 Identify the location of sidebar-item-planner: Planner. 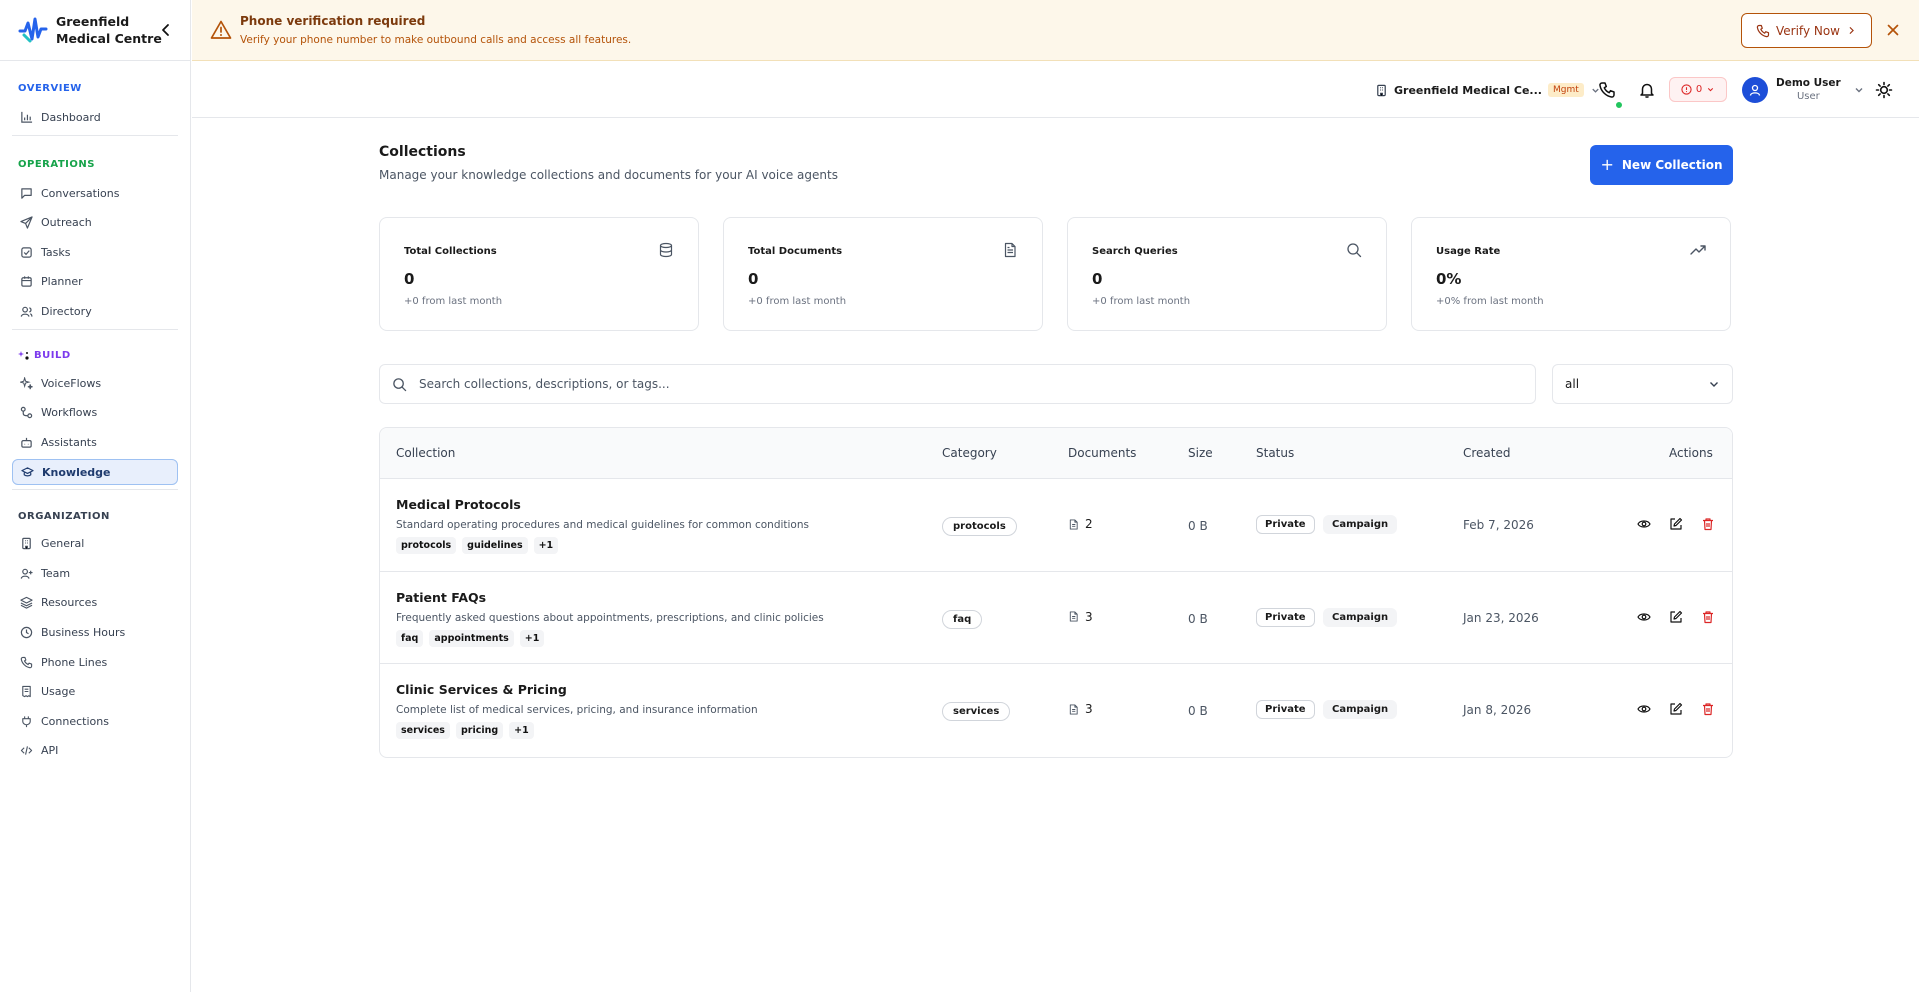
(95, 282).